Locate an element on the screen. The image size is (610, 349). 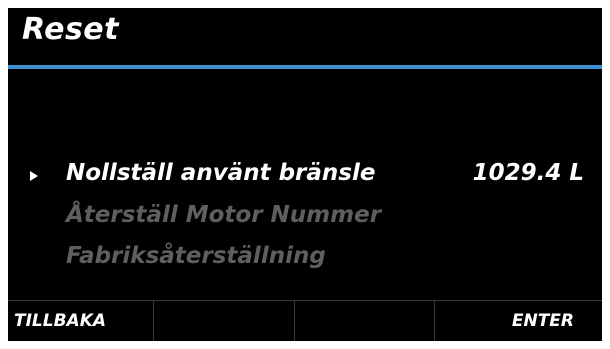
fuel-used-value: 1029.4 L is located at coordinates (528, 173).